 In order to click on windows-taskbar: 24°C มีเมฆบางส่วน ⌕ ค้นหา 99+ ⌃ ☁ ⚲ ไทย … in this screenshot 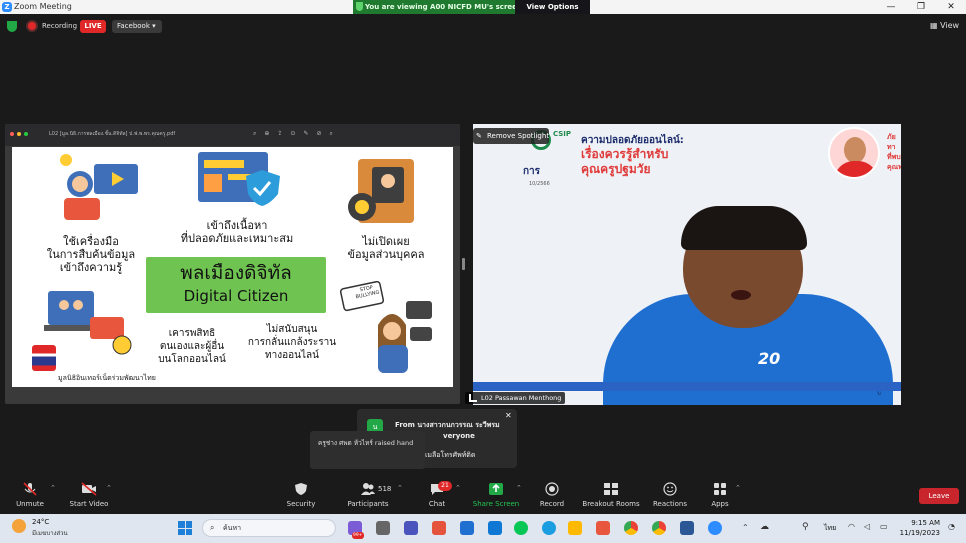, I will do `click(483, 528)`.